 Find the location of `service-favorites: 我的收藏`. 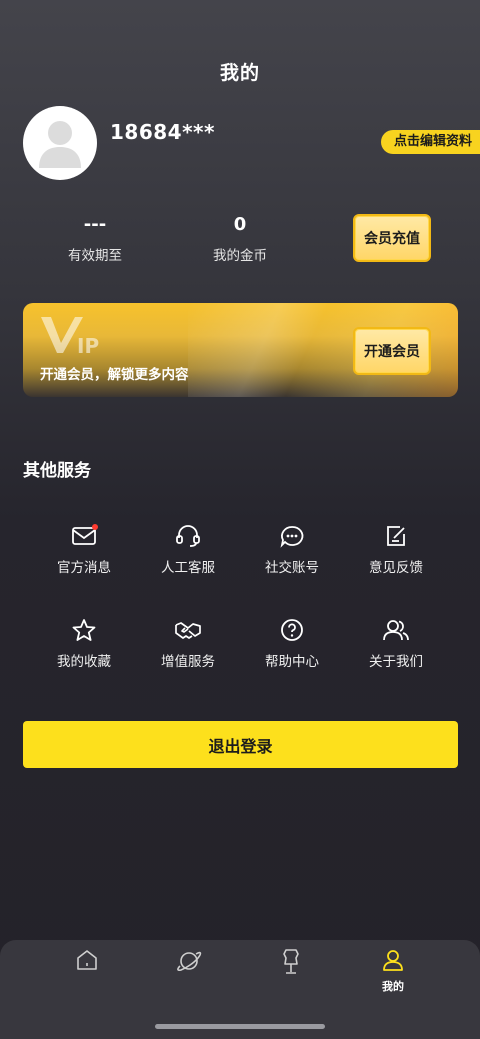

service-favorites: 我的收藏 is located at coordinates (84, 643).